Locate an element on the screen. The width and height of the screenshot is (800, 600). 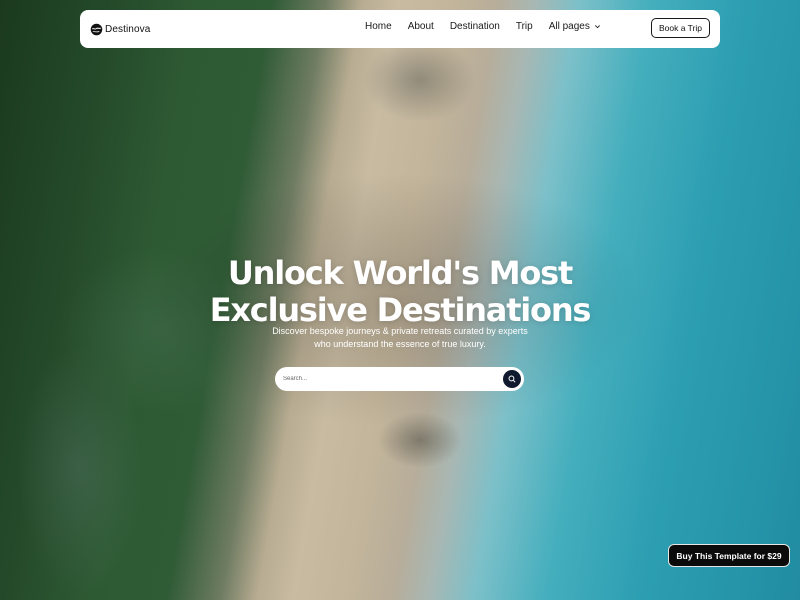
nav-links: Home About Destination Trip All pages is located at coordinates (483, 26).